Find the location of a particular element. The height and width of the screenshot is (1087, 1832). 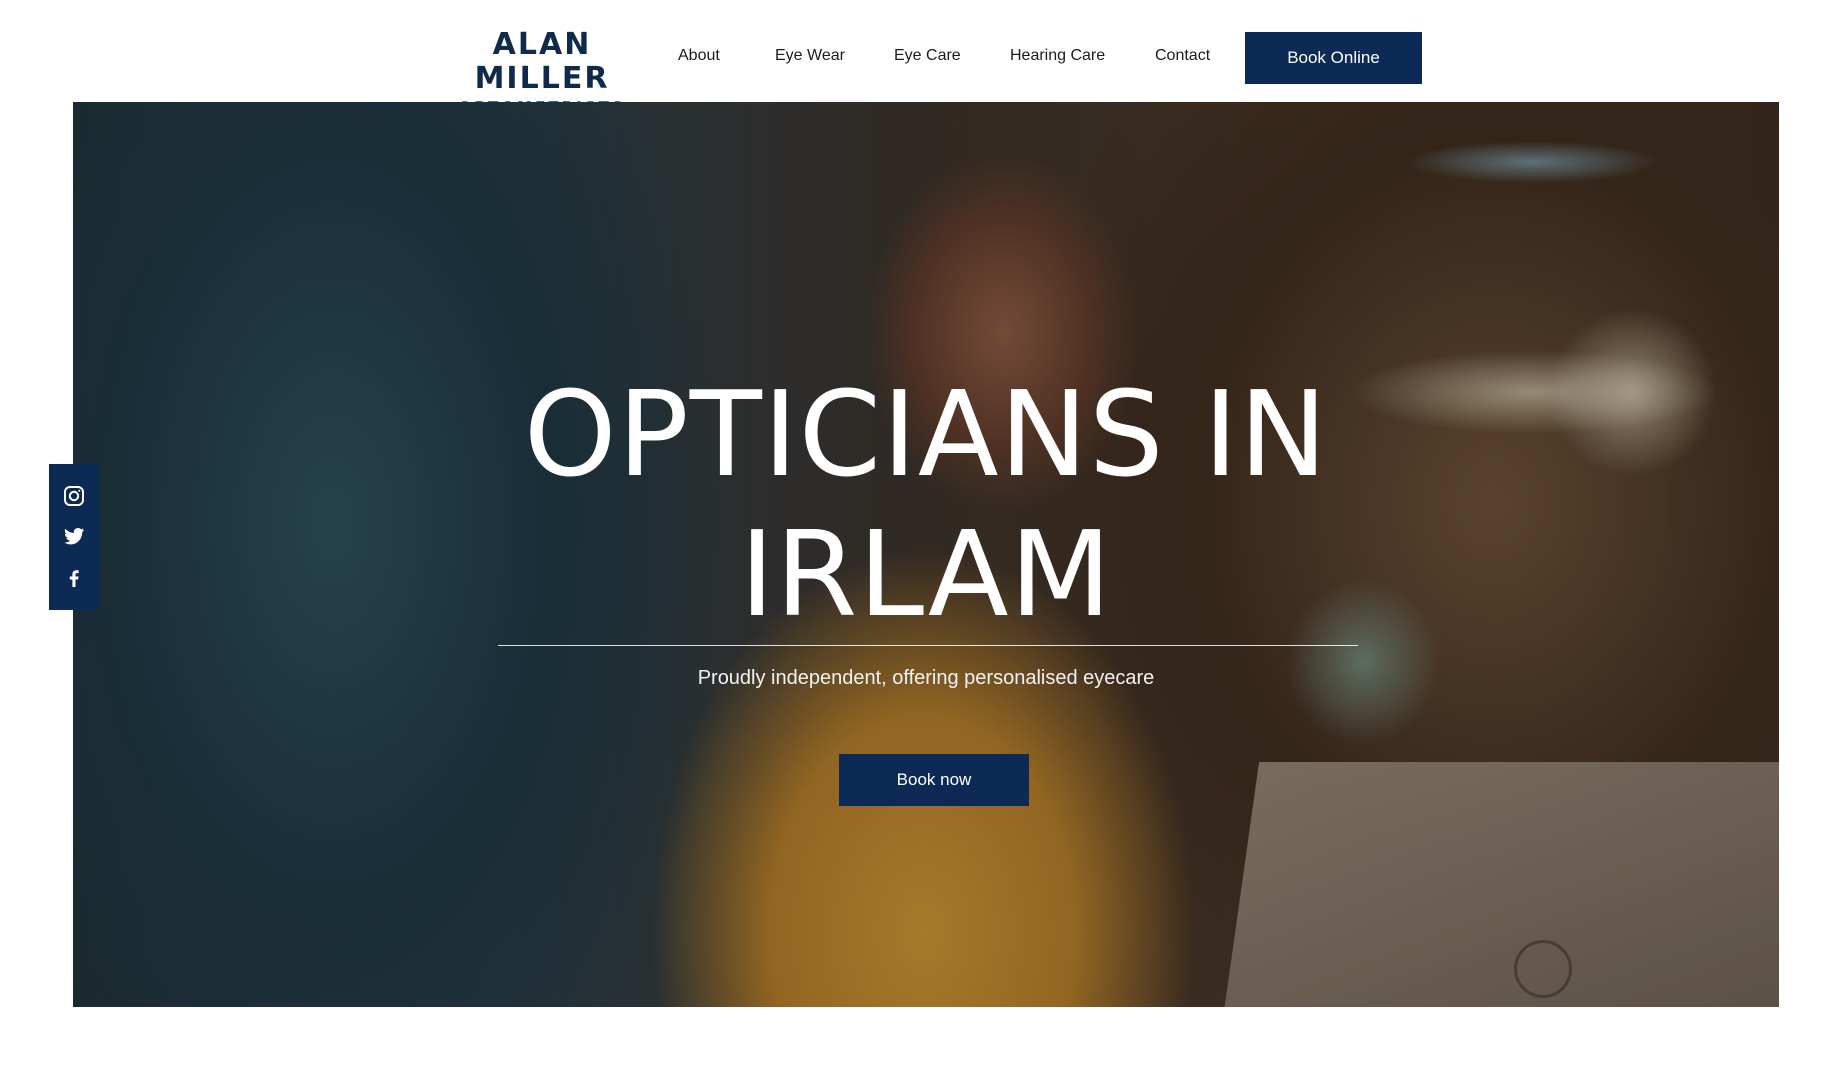

book-now-button: Book now is located at coordinates (934, 780).